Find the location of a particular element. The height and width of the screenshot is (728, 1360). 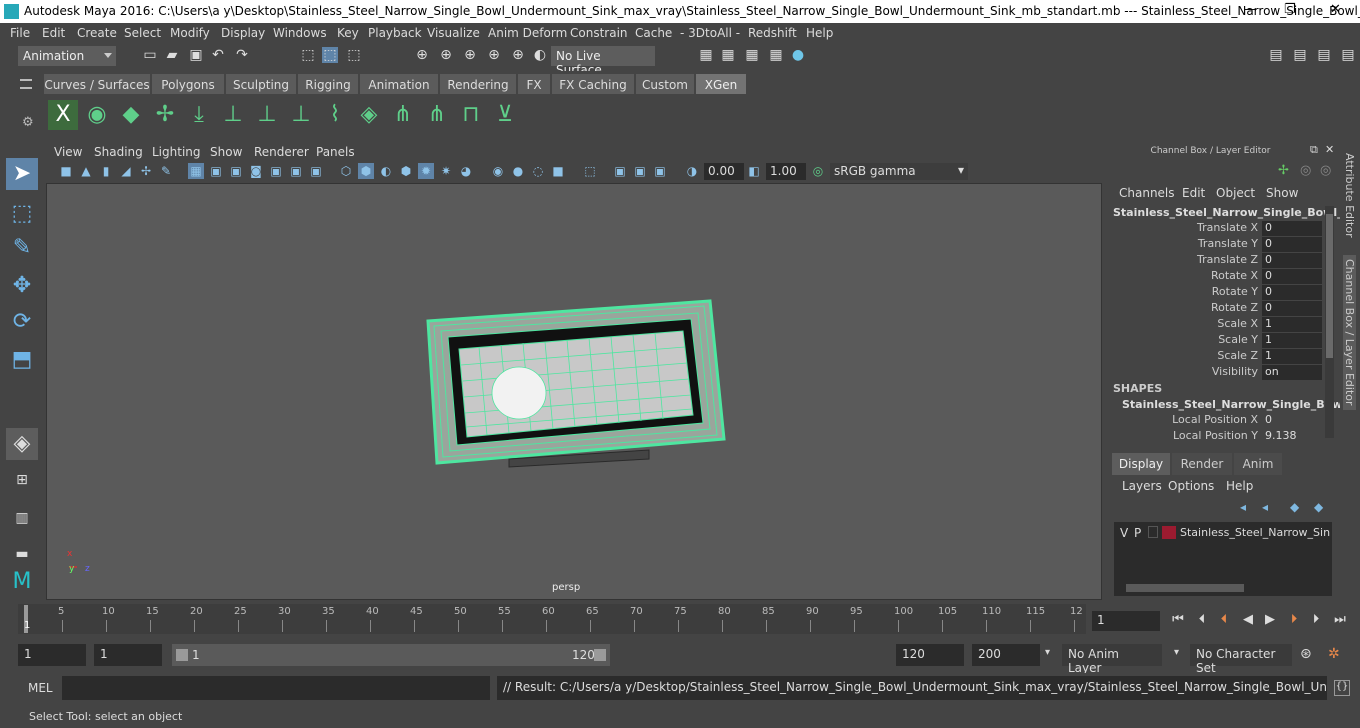

xgen-move-guide-icon: ⤓ is located at coordinates (199, 115).